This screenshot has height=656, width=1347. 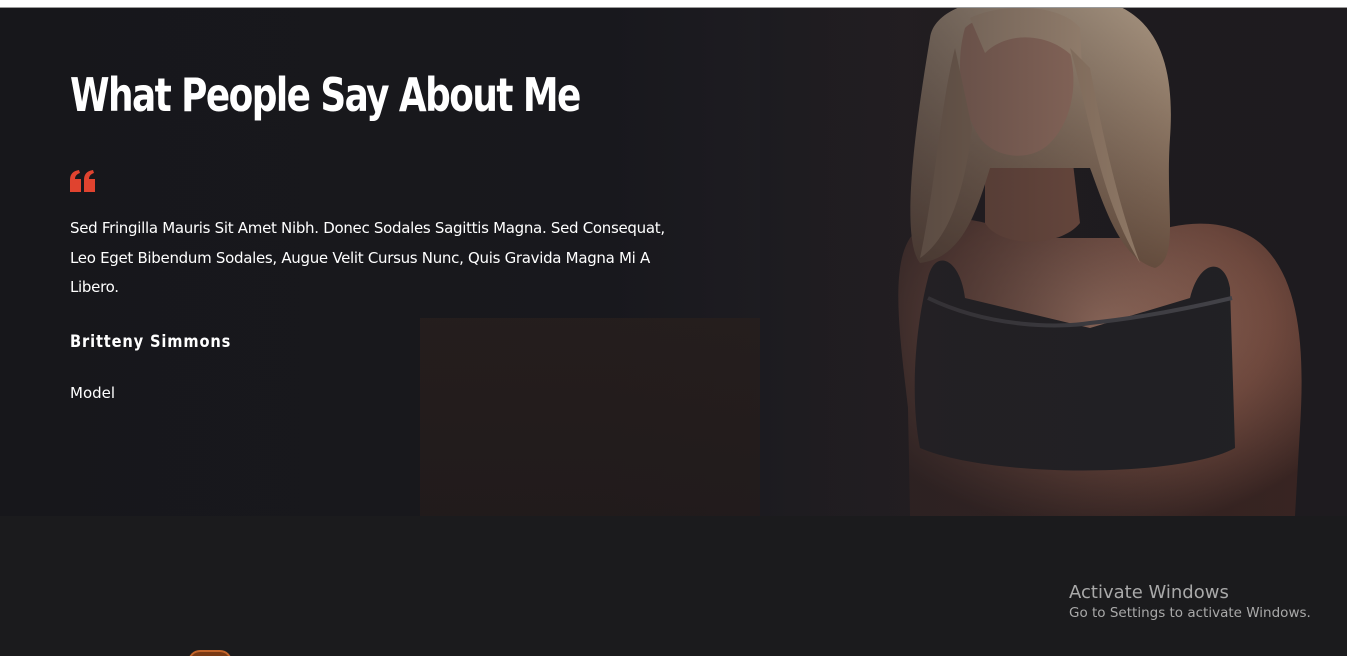 What do you see at coordinates (1190, 613) in the screenshot?
I see `watermark-subtitle: Go to Settings to activate Windows.` at bounding box center [1190, 613].